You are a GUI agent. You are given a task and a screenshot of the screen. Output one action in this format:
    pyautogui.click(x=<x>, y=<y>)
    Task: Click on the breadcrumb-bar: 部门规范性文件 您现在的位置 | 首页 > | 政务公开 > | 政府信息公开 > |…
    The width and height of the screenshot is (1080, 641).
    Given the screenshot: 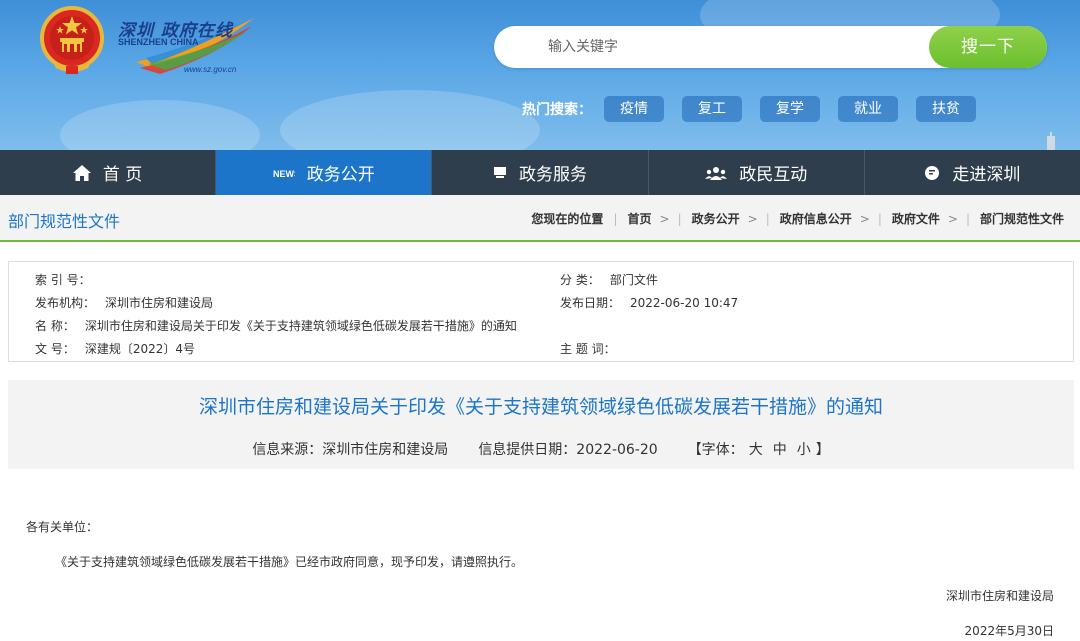 What is the action you would take?
    pyautogui.click(x=540, y=218)
    